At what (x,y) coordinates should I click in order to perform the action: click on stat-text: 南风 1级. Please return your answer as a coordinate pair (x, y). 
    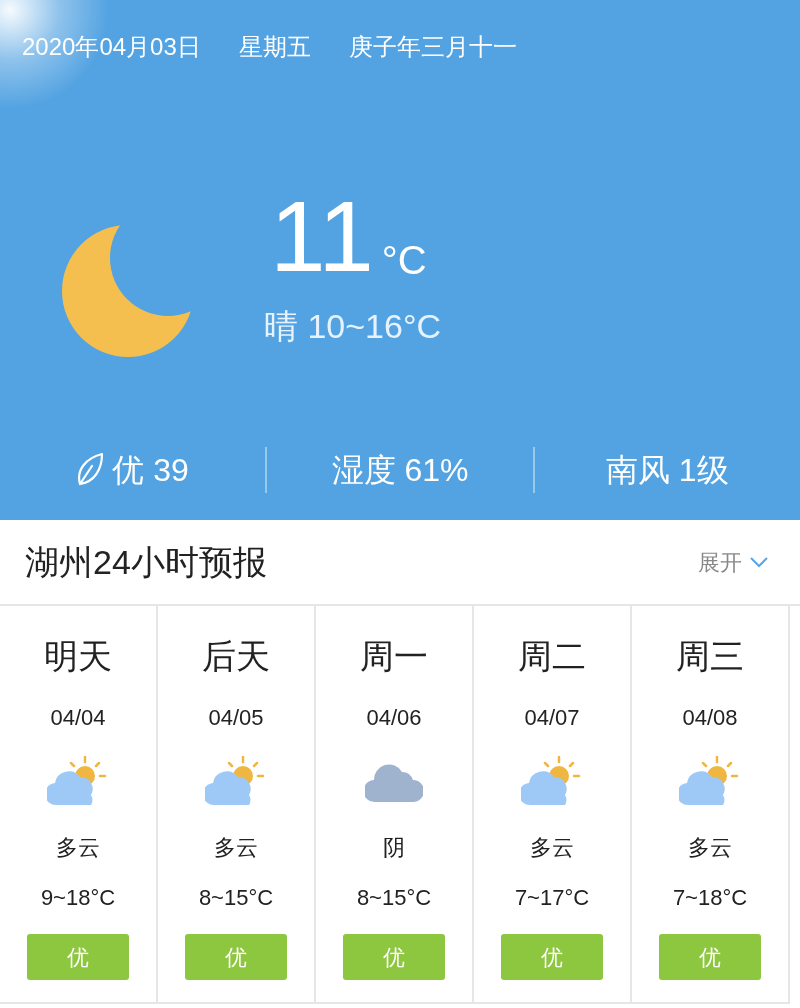
    Looking at the image, I should click on (667, 470).